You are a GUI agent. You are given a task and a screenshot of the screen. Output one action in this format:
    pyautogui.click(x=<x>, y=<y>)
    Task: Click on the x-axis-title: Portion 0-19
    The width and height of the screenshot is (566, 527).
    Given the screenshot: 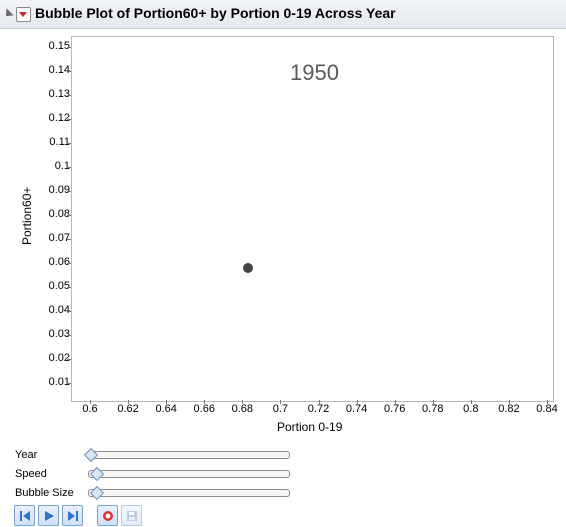 What is the action you would take?
    pyautogui.click(x=310, y=427)
    